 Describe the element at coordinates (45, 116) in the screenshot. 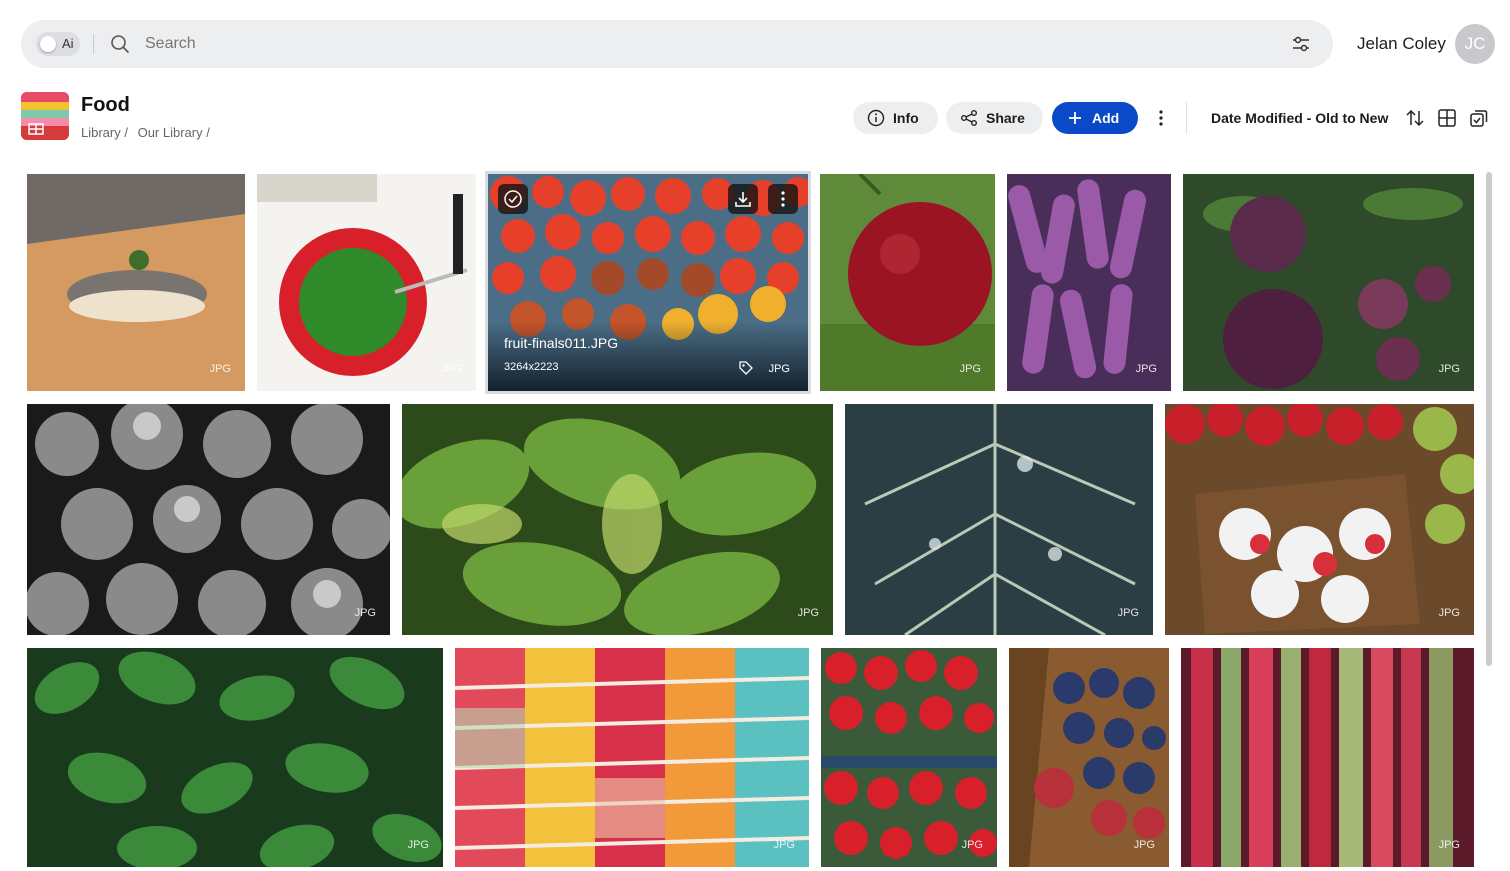

I see `folder-thumbnail` at that location.